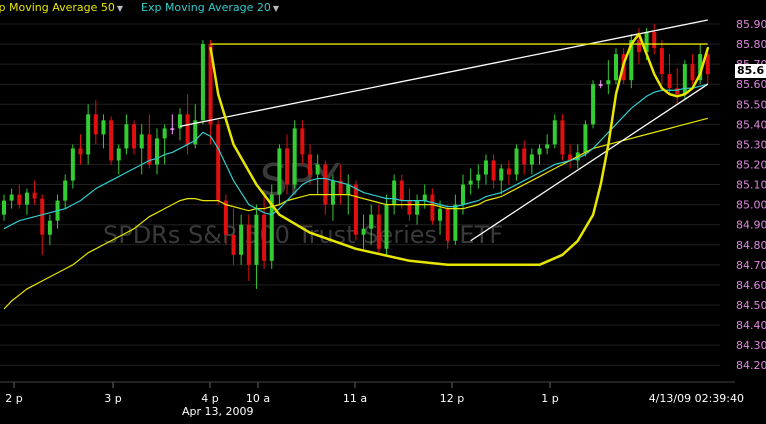 Image resolution: width=766 pixels, height=424 pixels. I want to click on y-tick-label: 85.10, so click(751, 185).